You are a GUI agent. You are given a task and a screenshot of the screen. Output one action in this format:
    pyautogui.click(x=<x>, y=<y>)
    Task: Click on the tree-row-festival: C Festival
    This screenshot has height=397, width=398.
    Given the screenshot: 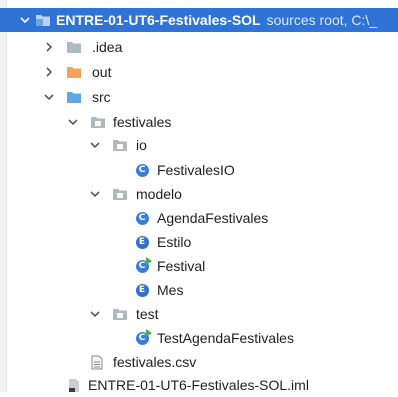 What is the action you would take?
    pyautogui.click(x=199, y=266)
    